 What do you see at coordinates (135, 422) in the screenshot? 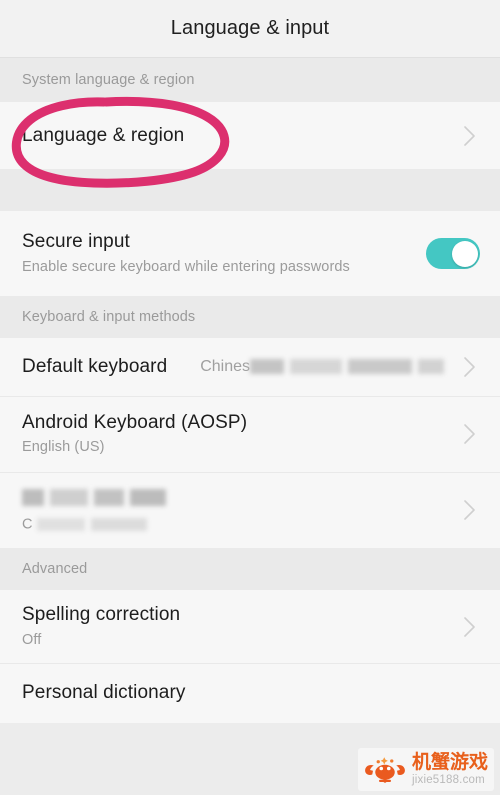
I see `row-android-keyboard-aosp-title: Android Keyboard (AOSP)` at bounding box center [135, 422].